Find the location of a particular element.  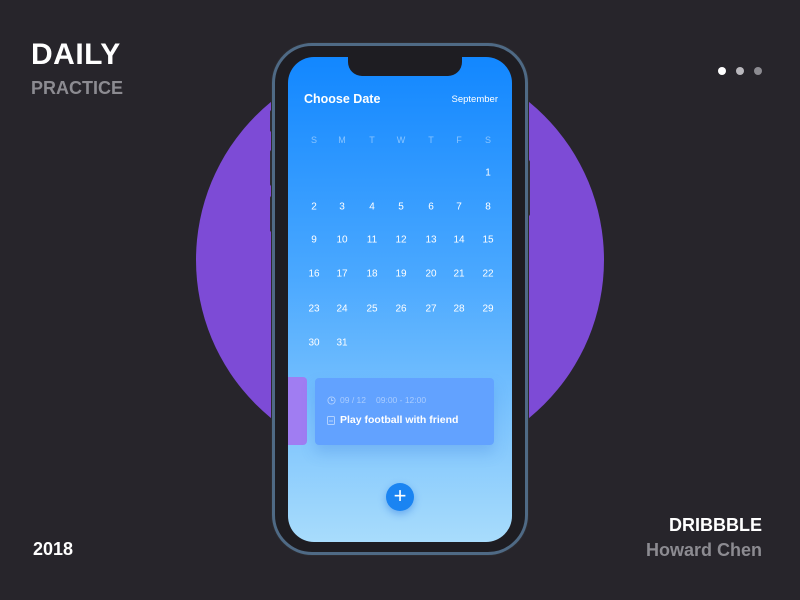

plus-icon: + is located at coordinates (400, 495).